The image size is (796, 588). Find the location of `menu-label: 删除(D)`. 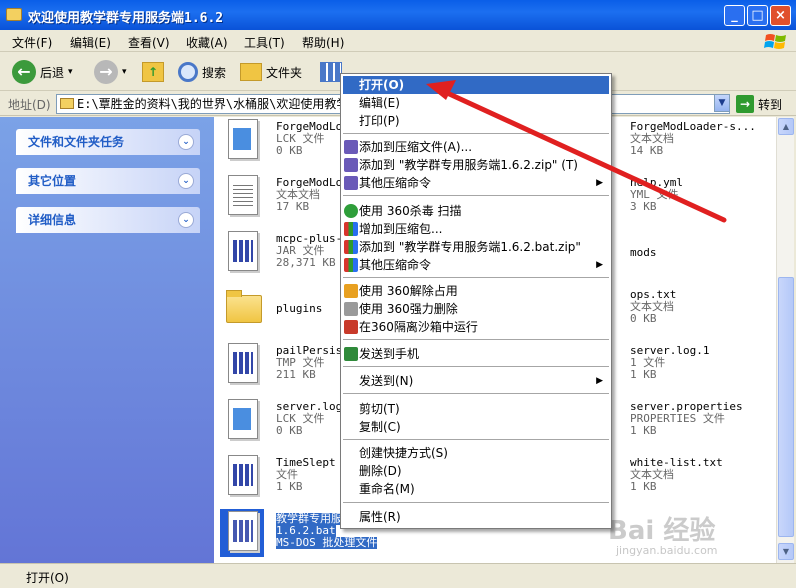

menu-label: 删除(D) is located at coordinates (380, 471).